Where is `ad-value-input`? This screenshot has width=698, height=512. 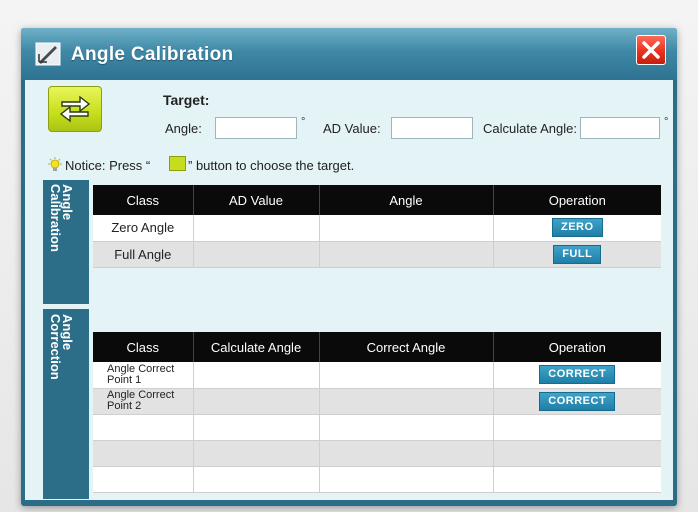
ad-value-input is located at coordinates (432, 128).